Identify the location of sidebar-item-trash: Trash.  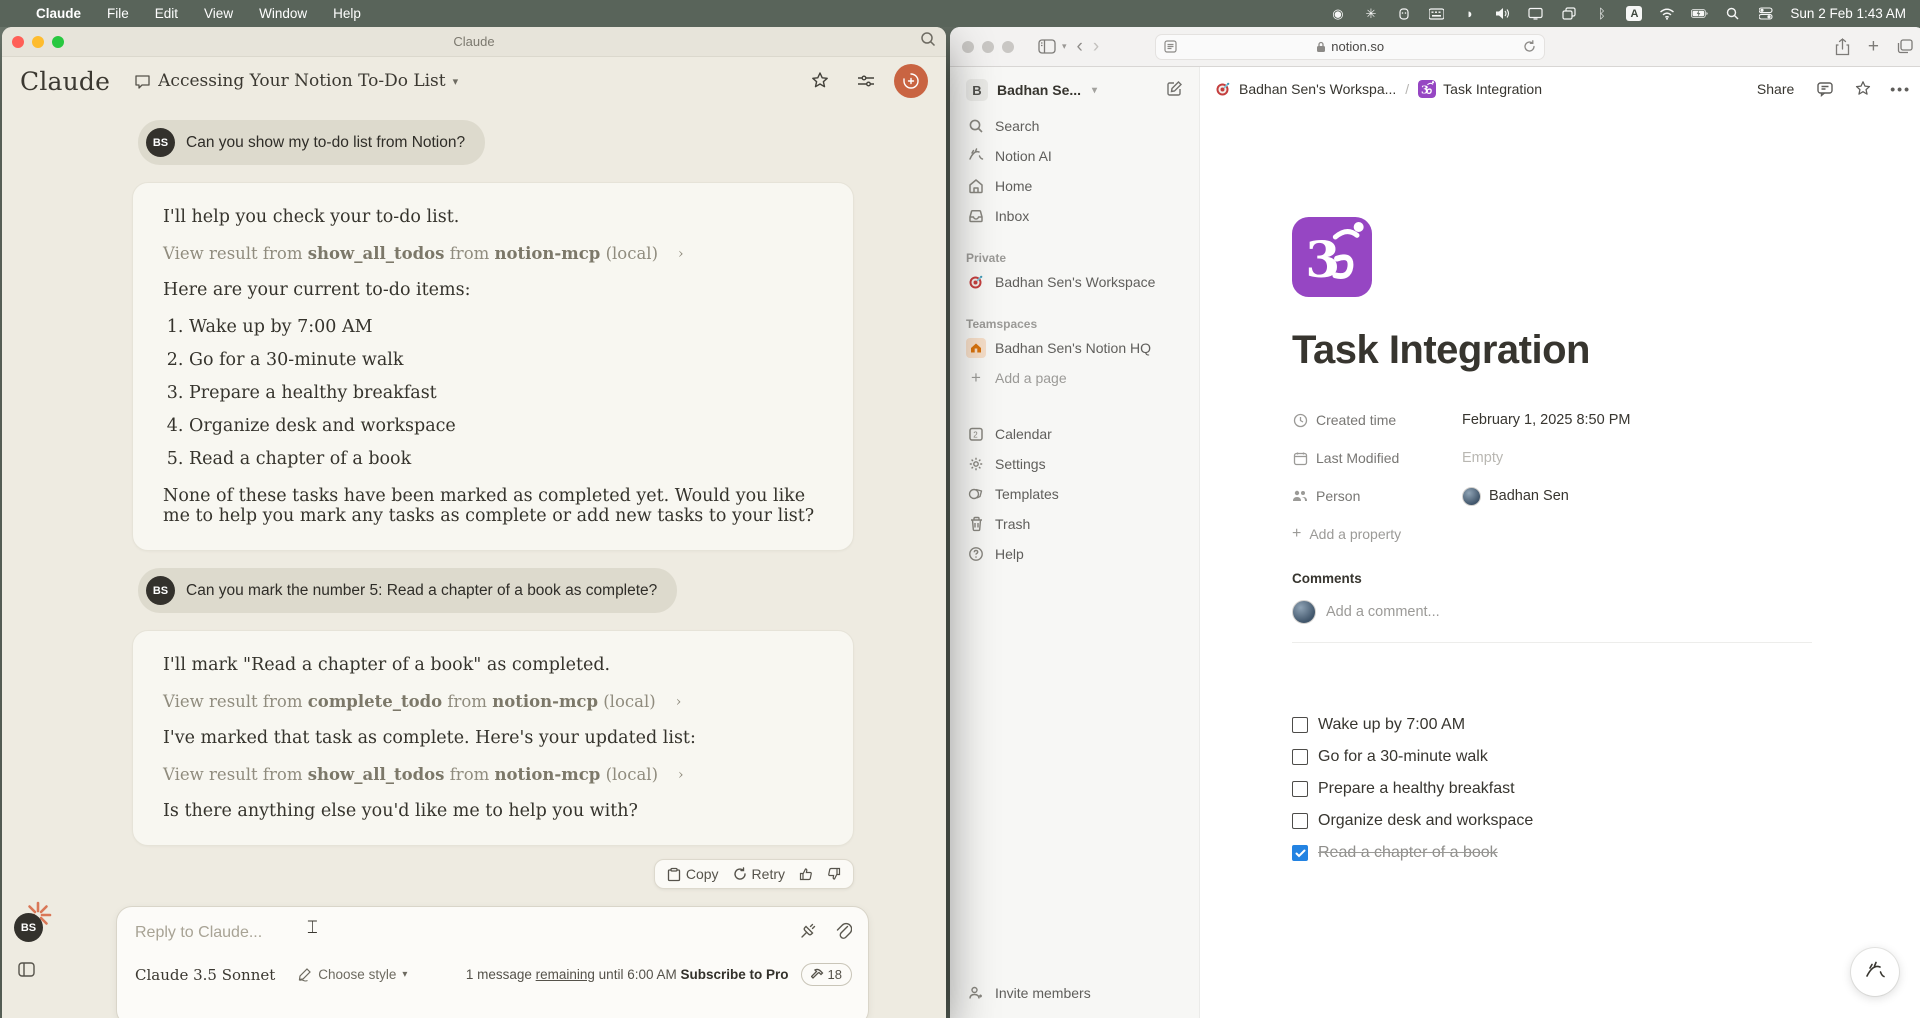
(1074, 524).